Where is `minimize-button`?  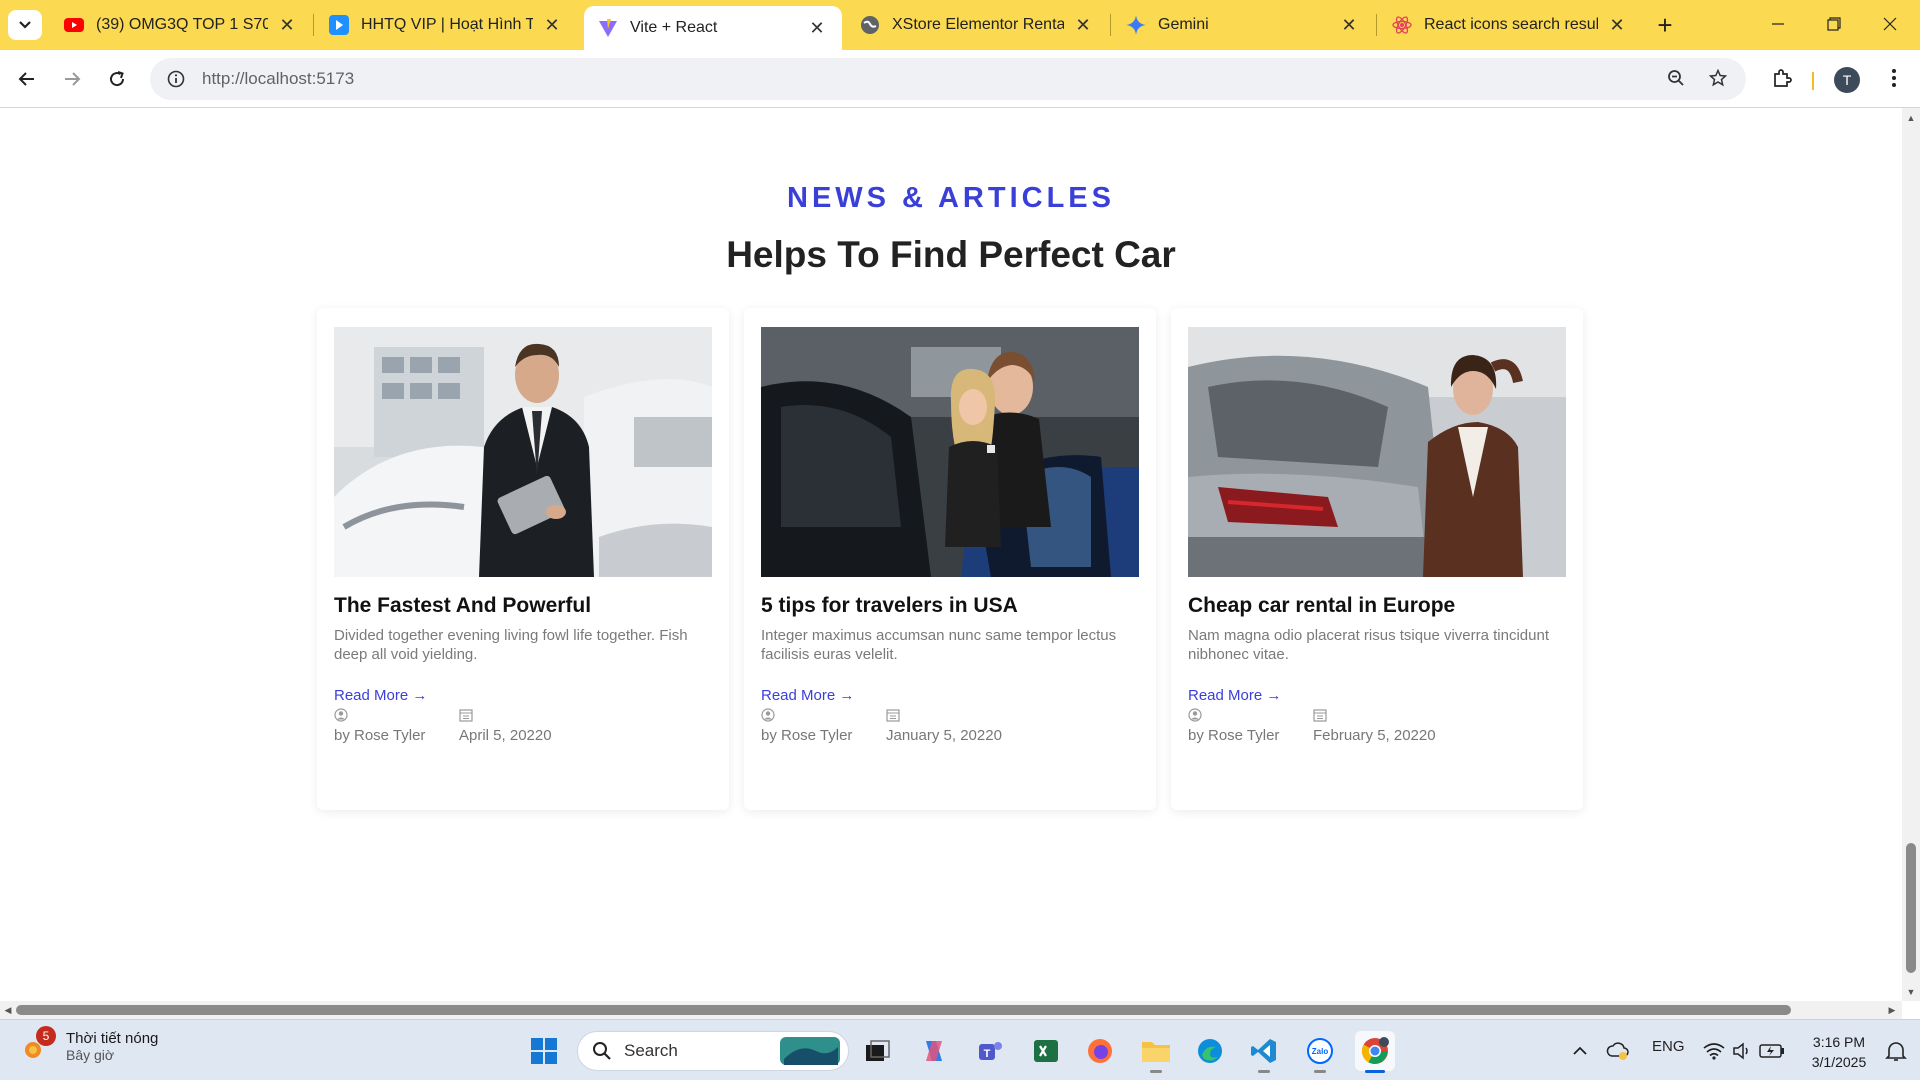 minimize-button is located at coordinates (1778, 24).